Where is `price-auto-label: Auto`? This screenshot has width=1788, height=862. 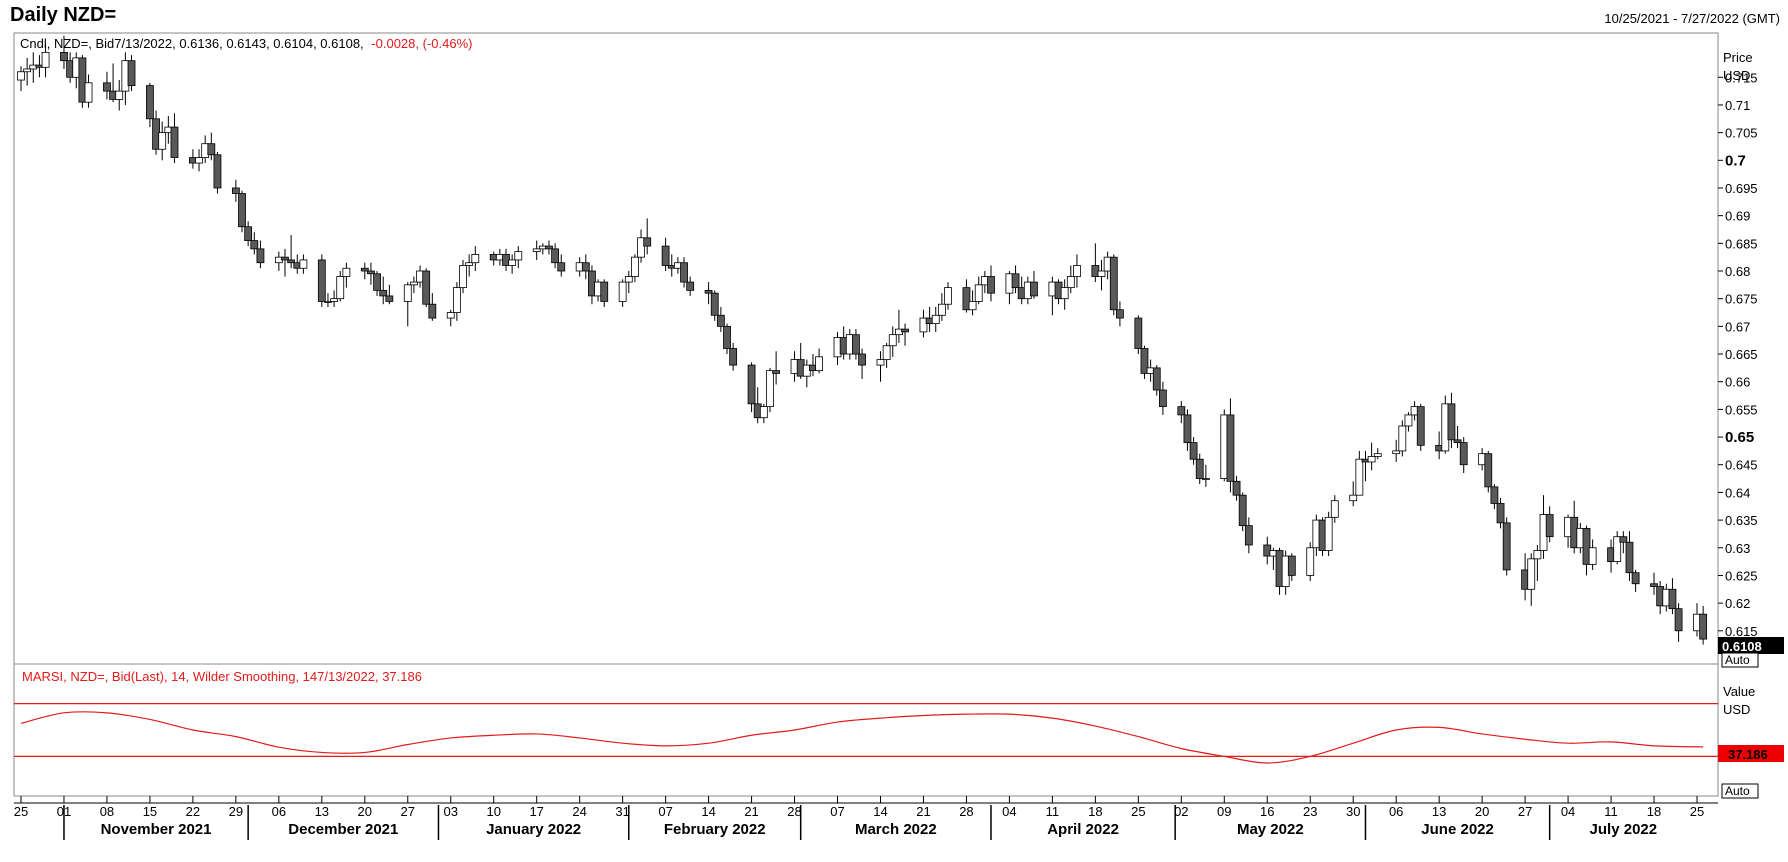
price-auto-label: Auto is located at coordinates (1737, 660).